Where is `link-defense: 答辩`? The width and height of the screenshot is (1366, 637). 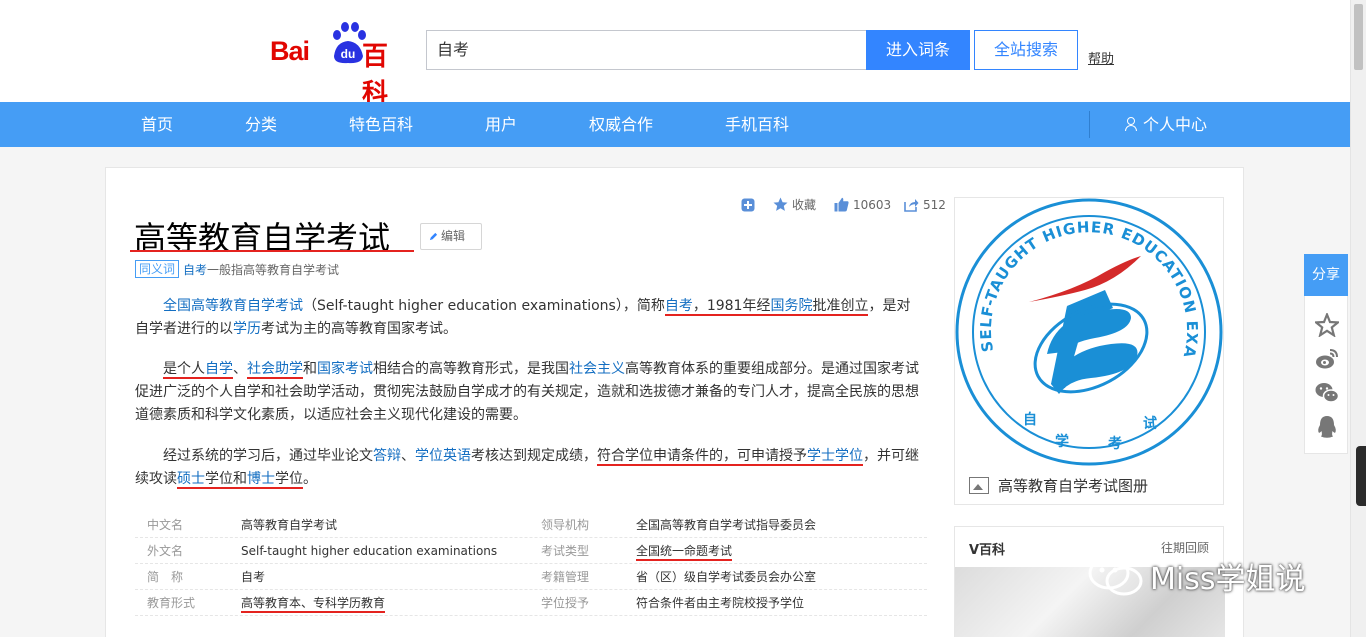
link-defense: 答辩 is located at coordinates (387, 456).